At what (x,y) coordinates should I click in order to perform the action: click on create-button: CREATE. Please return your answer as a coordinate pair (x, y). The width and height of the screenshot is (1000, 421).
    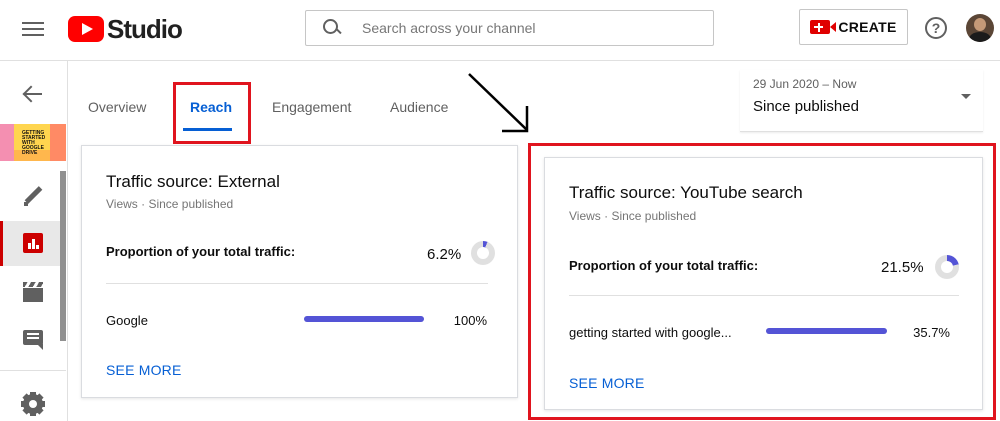
    Looking at the image, I should click on (853, 27).